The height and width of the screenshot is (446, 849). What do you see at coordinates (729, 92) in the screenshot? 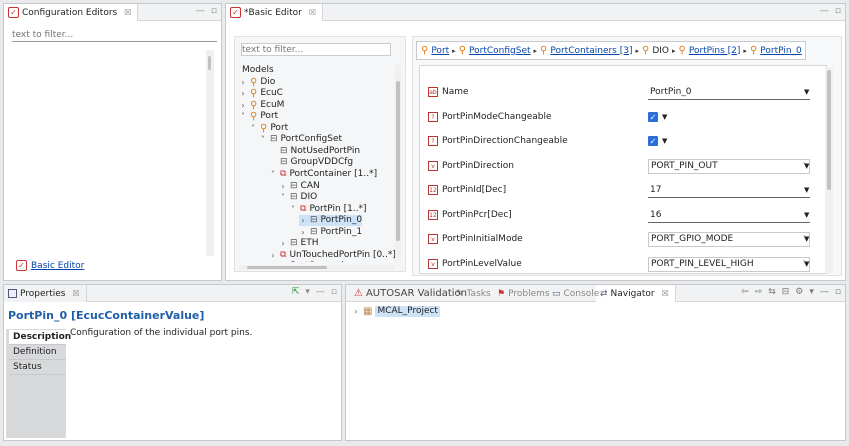
I see `parameter-input: PortPin_0` at bounding box center [729, 92].